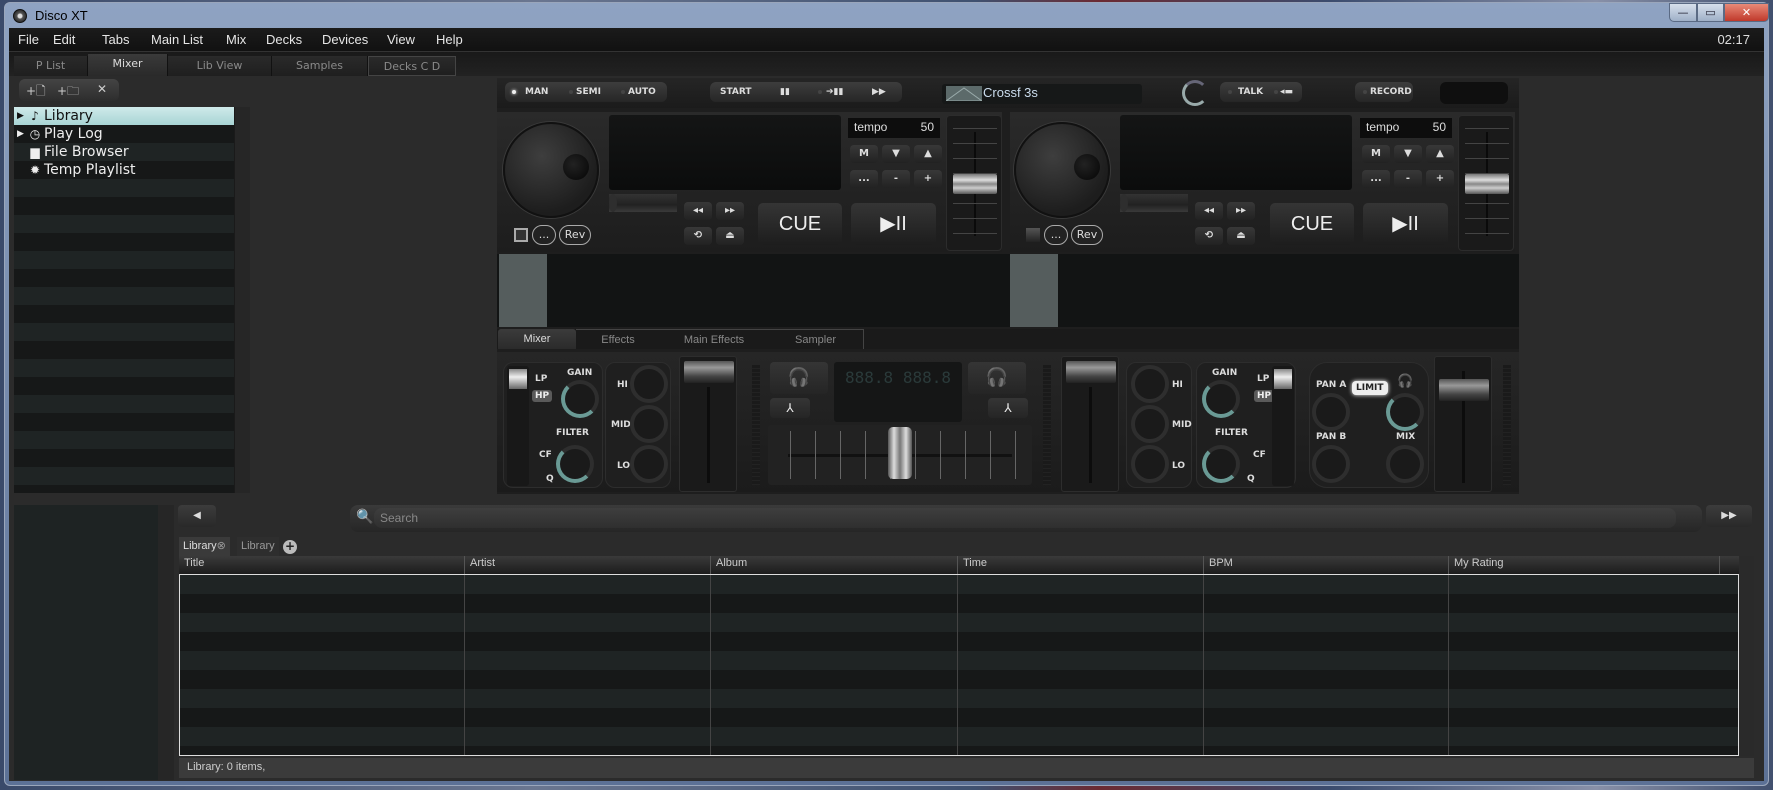 The width and height of the screenshot is (1773, 790). Describe the element at coordinates (1209, 236) in the screenshot. I see `deck-b-loop-button: ⟲` at that location.